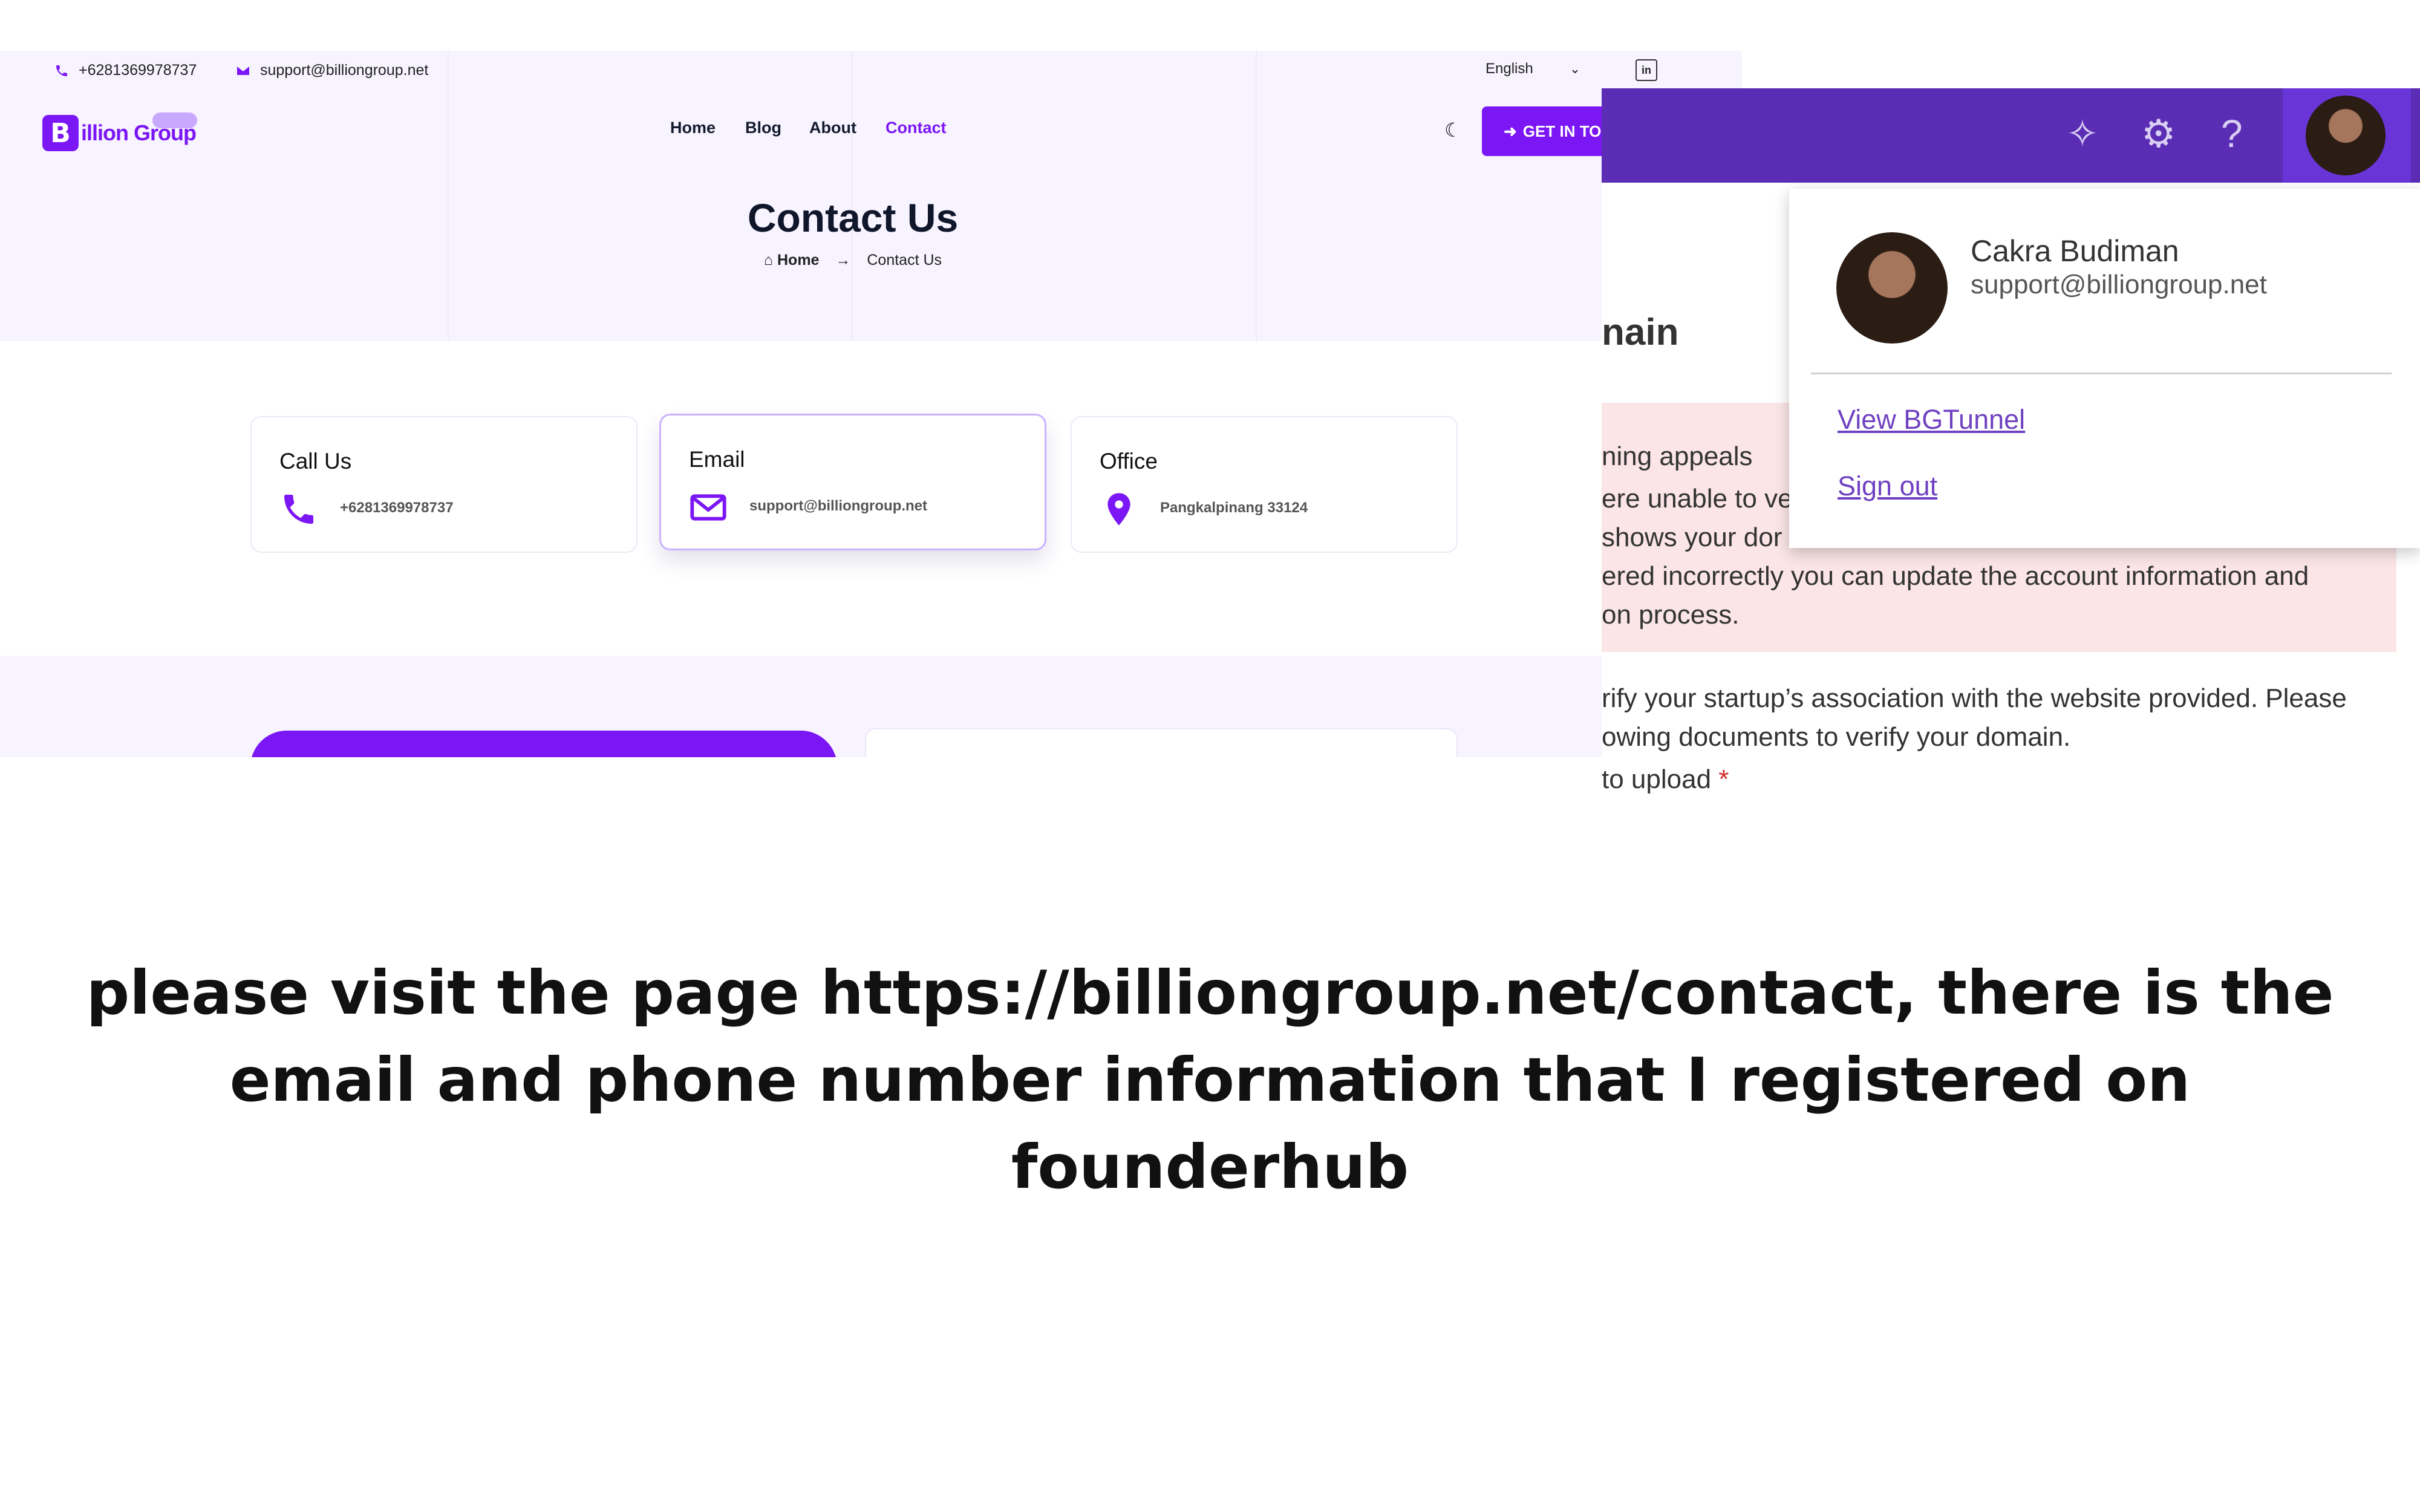  What do you see at coordinates (1661, 779) in the screenshot?
I see `upload-label-text: to upload` at bounding box center [1661, 779].